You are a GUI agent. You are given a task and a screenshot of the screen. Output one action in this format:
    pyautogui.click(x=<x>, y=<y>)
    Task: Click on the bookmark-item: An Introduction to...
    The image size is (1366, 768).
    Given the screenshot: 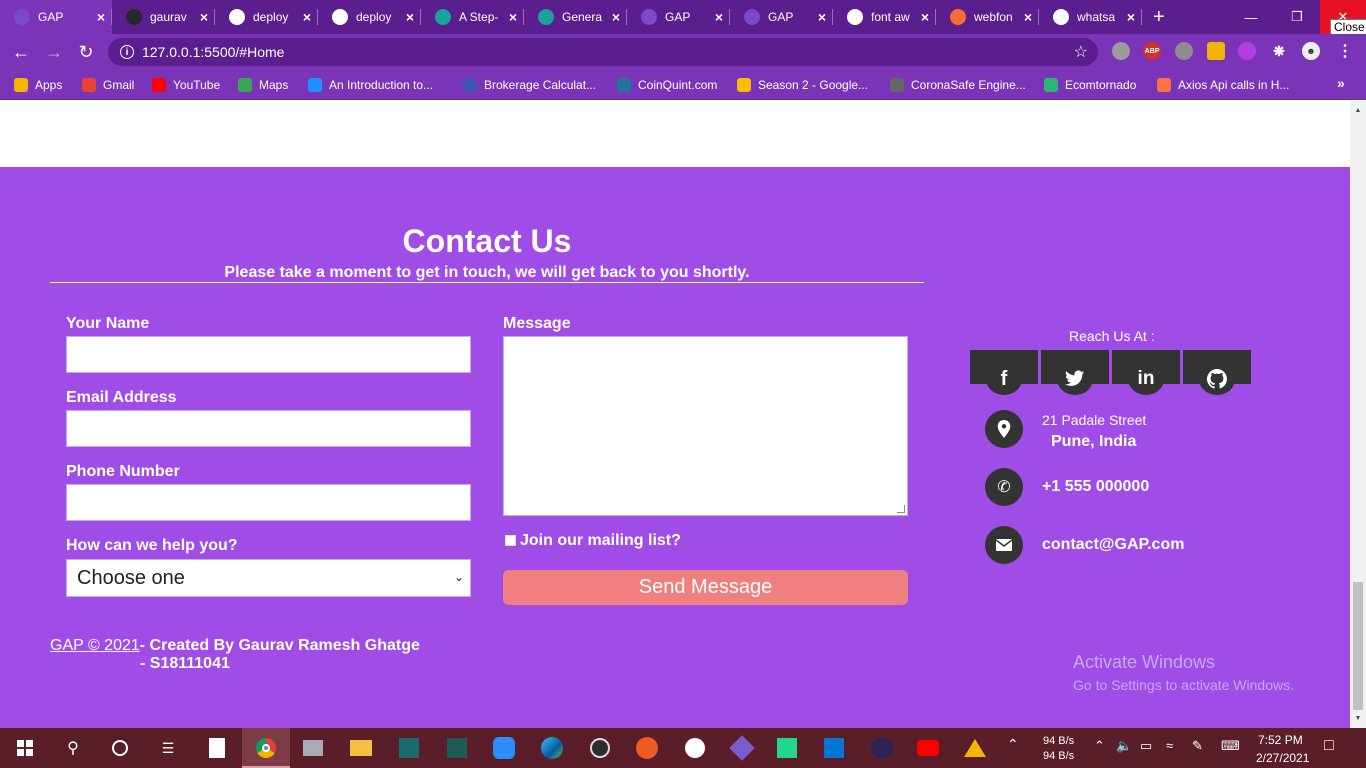 What is the action you would take?
    pyautogui.click(x=370, y=85)
    